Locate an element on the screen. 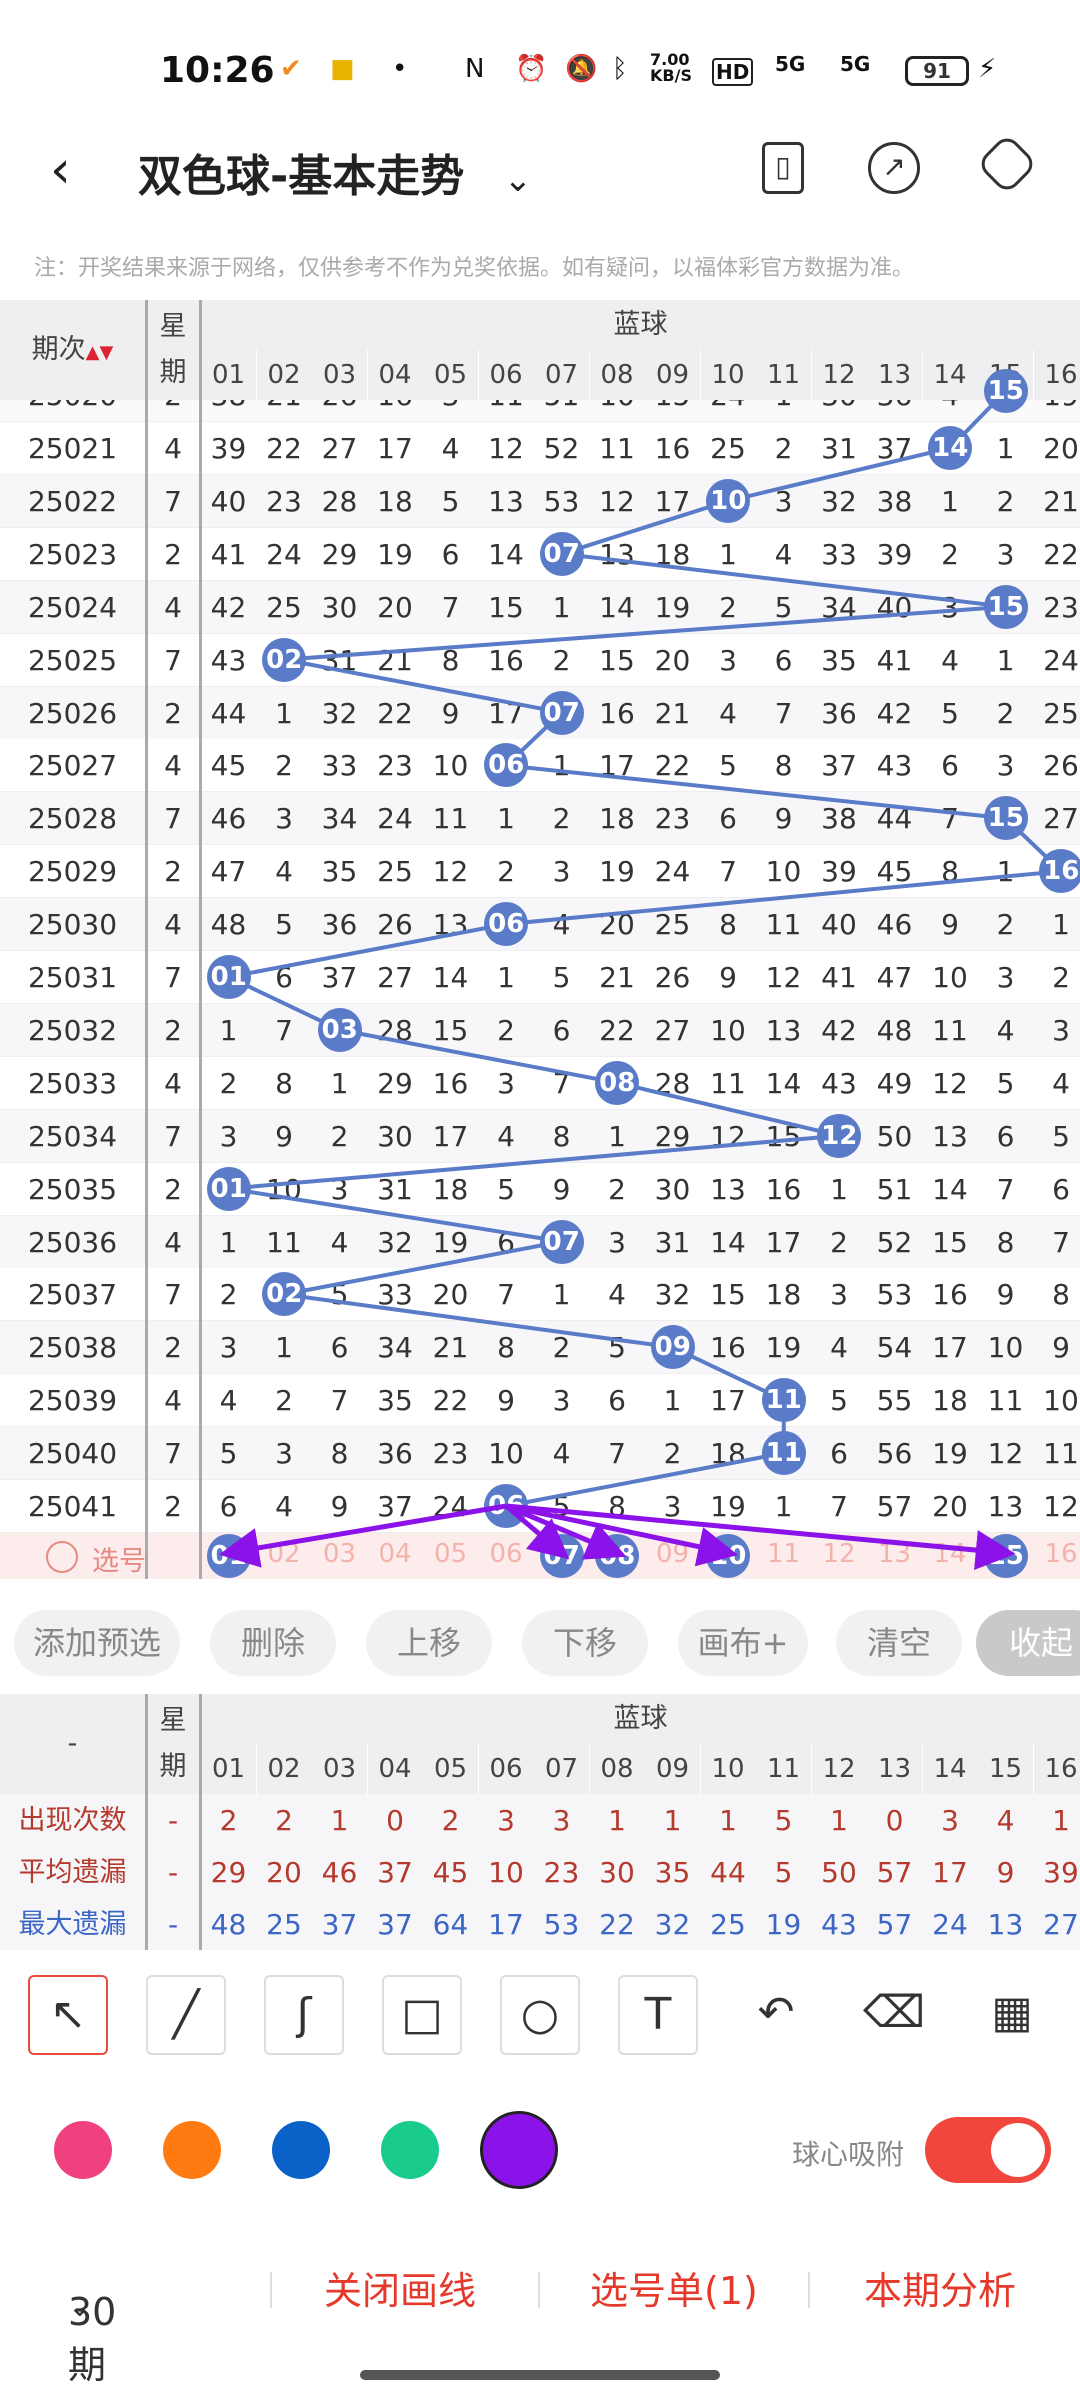 Image resolution: width=1080 pixels, height=2400 pixels. stats-value: 50 is located at coordinates (839, 1872).